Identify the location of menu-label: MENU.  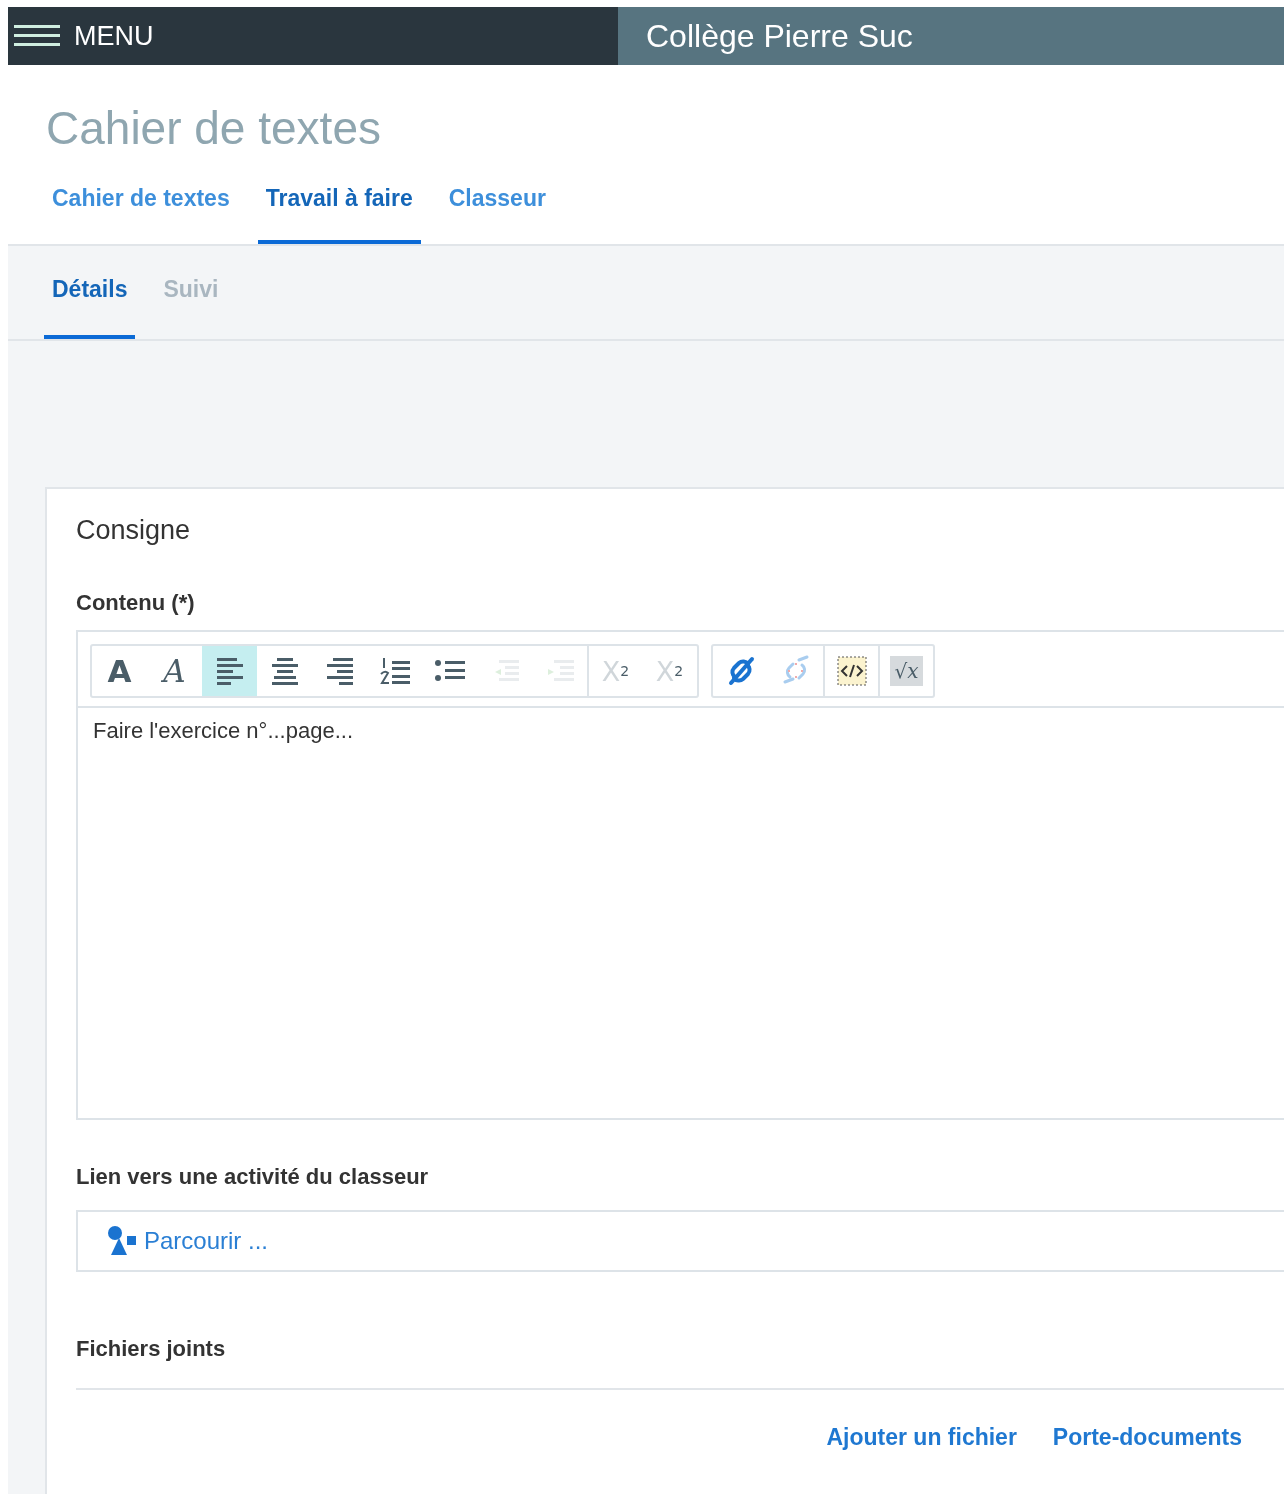
(114, 36).